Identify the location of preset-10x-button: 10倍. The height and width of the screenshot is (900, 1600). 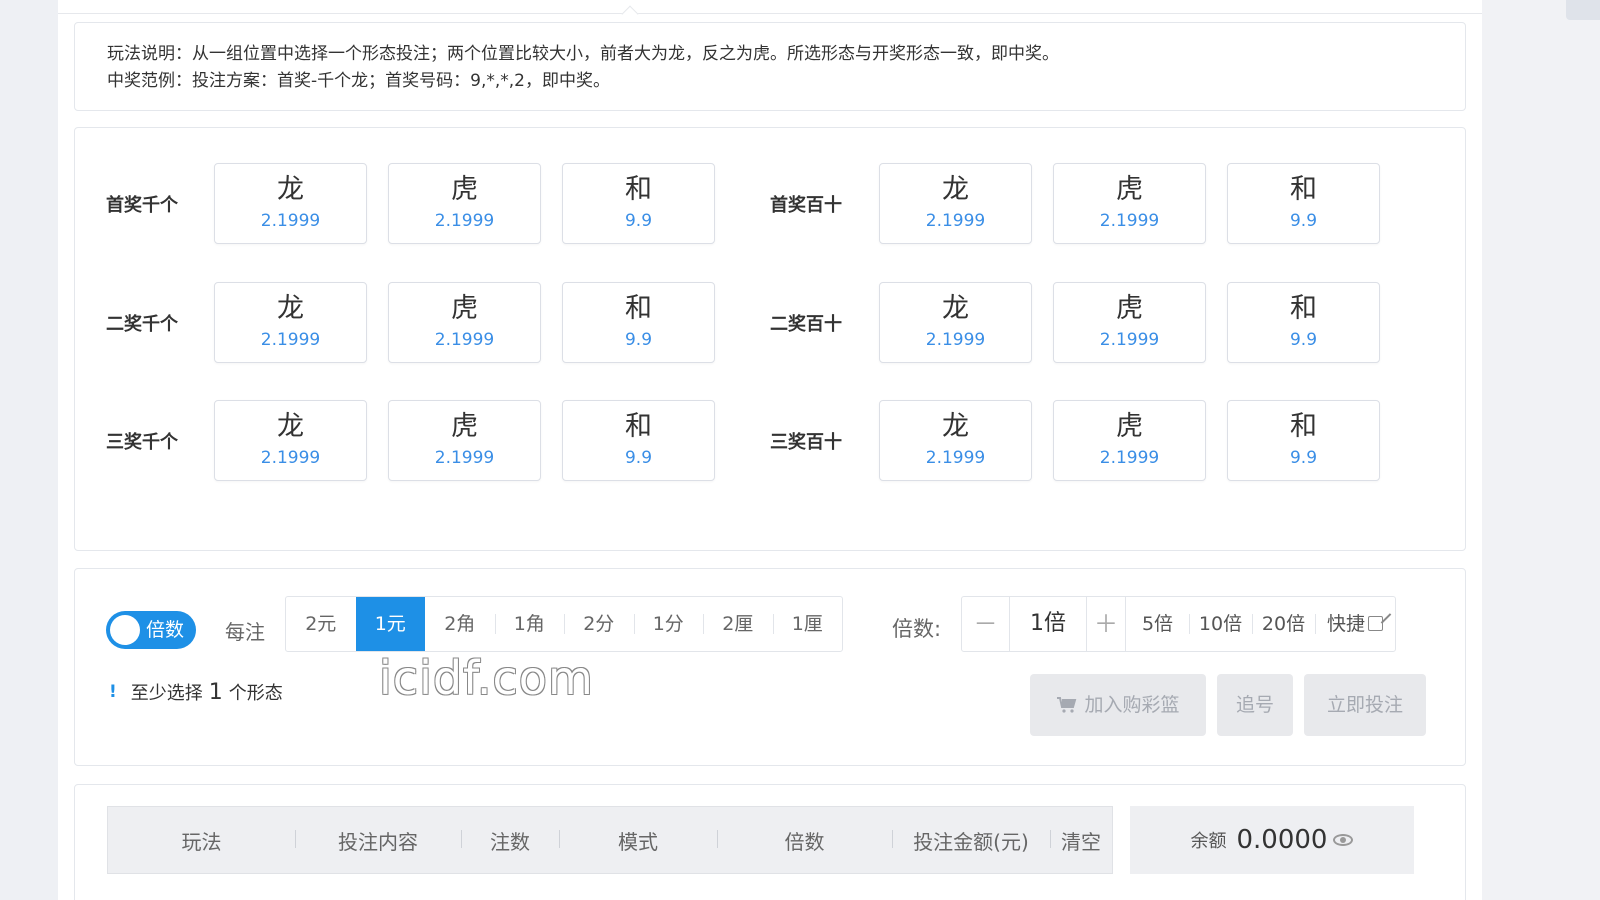
(1220, 624).